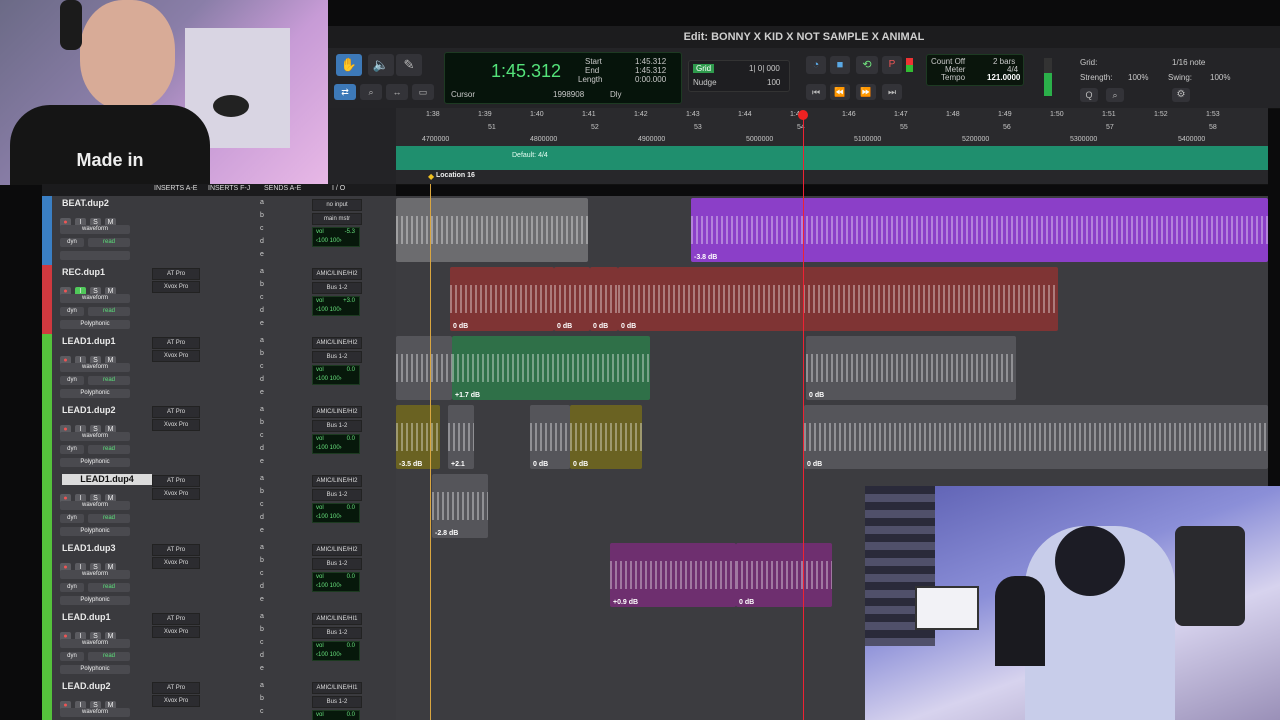 The image size is (1280, 720). Describe the element at coordinates (625, 602) in the screenshot. I see `clip-gain-label: +0.9 dB` at that location.